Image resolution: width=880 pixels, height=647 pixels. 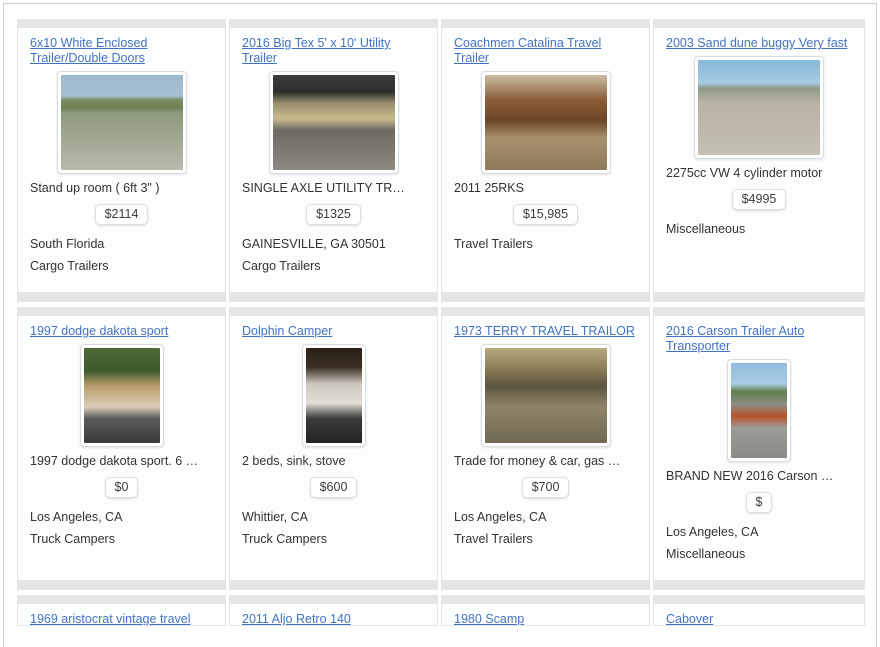 I want to click on price-row: $600, so click(x=333, y=487).